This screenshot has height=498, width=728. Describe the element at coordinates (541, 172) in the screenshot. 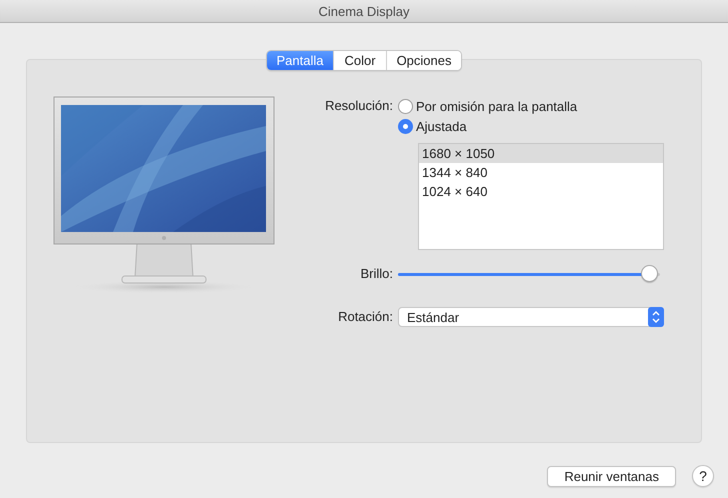

I see `list-item: 1344 × 840` at that location.